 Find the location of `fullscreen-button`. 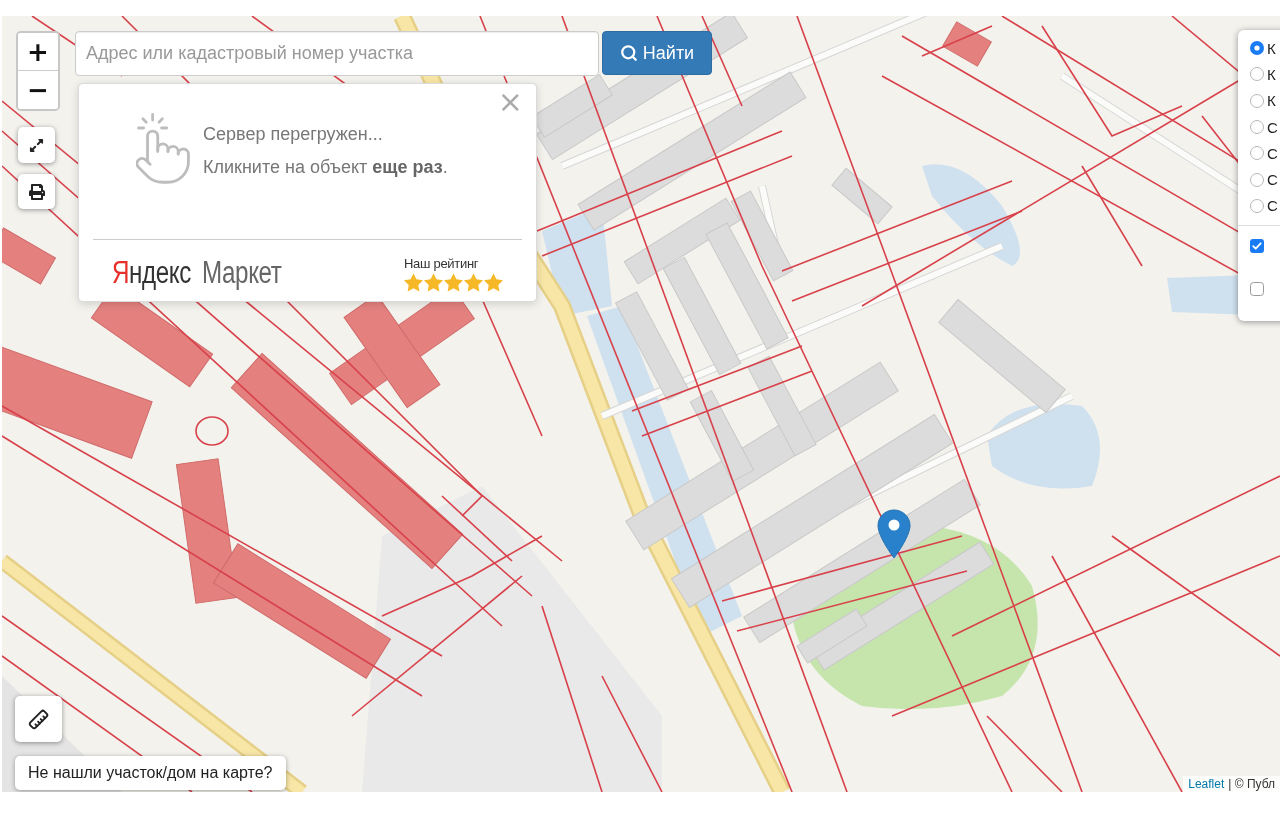

fullscreen-button is located at coordinates (36, 145).